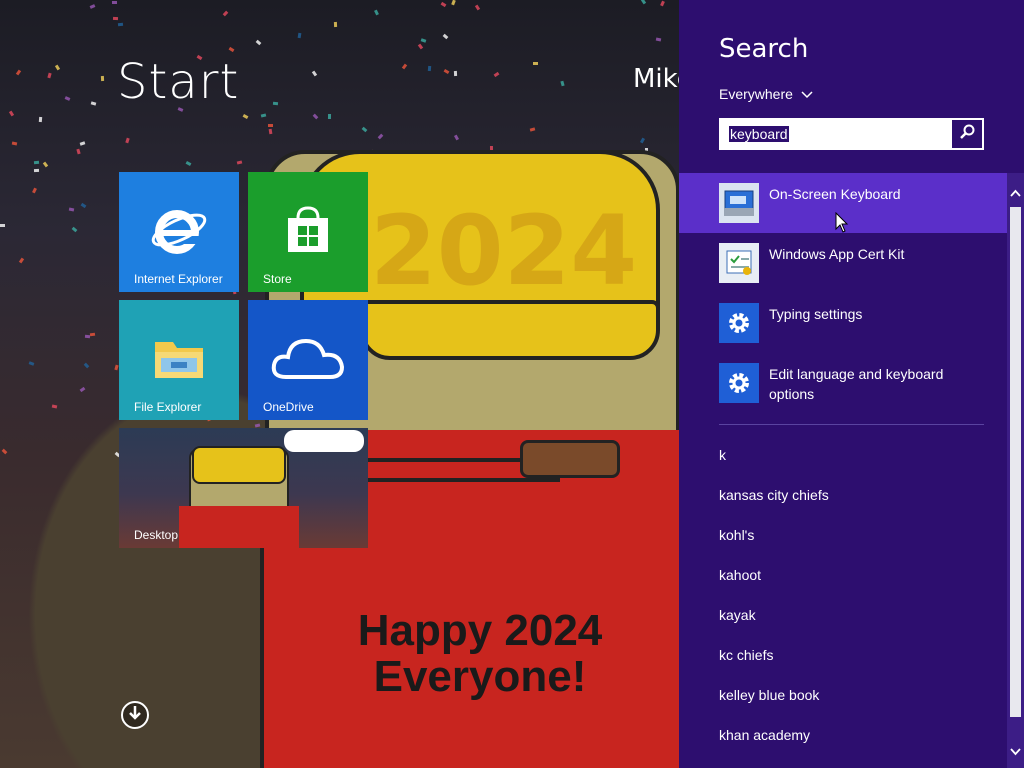 This screenshot has width=1024, height=768. What do you see at coordinates (1015, 750) in the screenshot?
I see `scroll-down-button` at bounding box center [1015, 750].